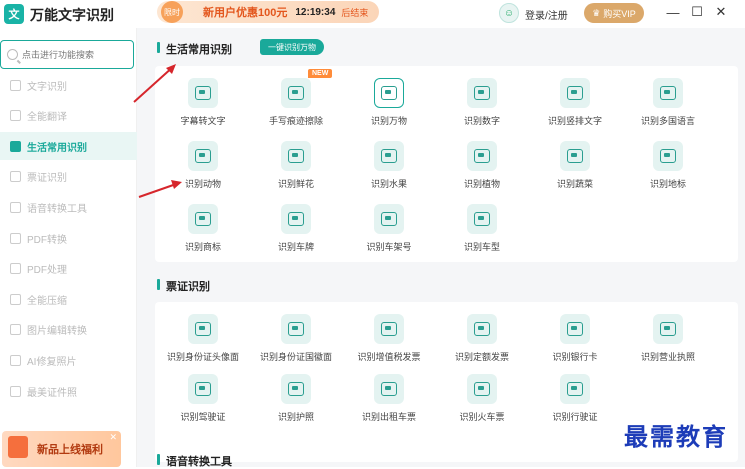 Image resolution: width=745 pixels, height=469 pixels. What do you see at coordinates (667, 184) in the screenshot?
I see `tool-label: 识别地标` at bounding box center [667, 184].